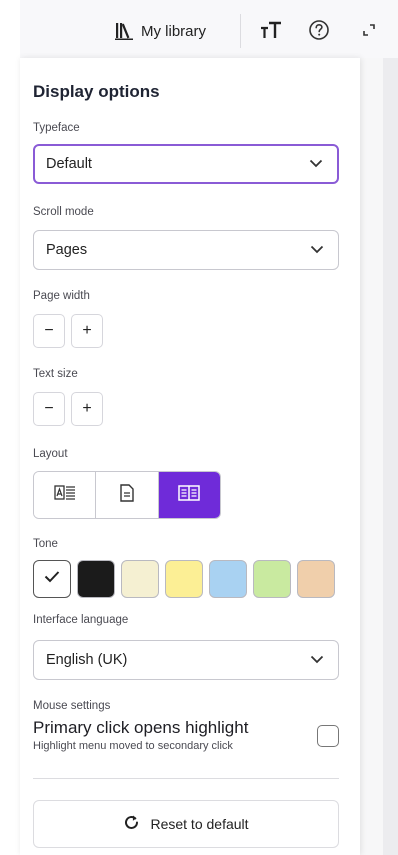  What do you see at coordinates (69, 164) in the screenshot?
I see `typeface-value: Default` at bounding box center [69, 164].